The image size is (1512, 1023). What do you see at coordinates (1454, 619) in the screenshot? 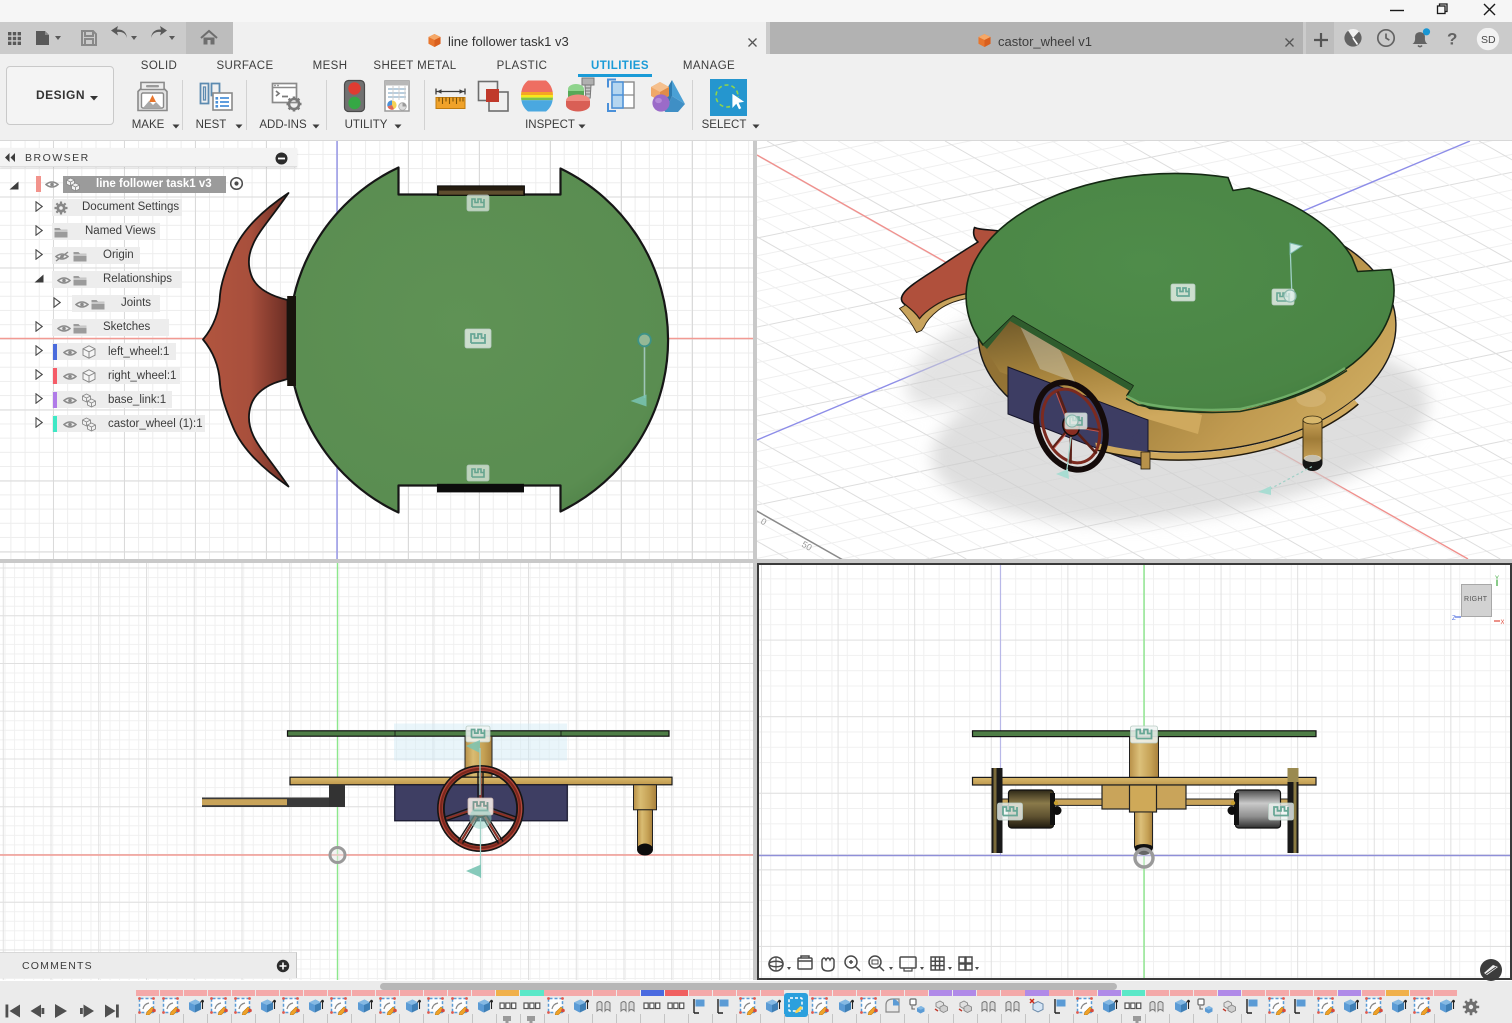
I see `svg-text: Z` at bounding box center [1454, 619].